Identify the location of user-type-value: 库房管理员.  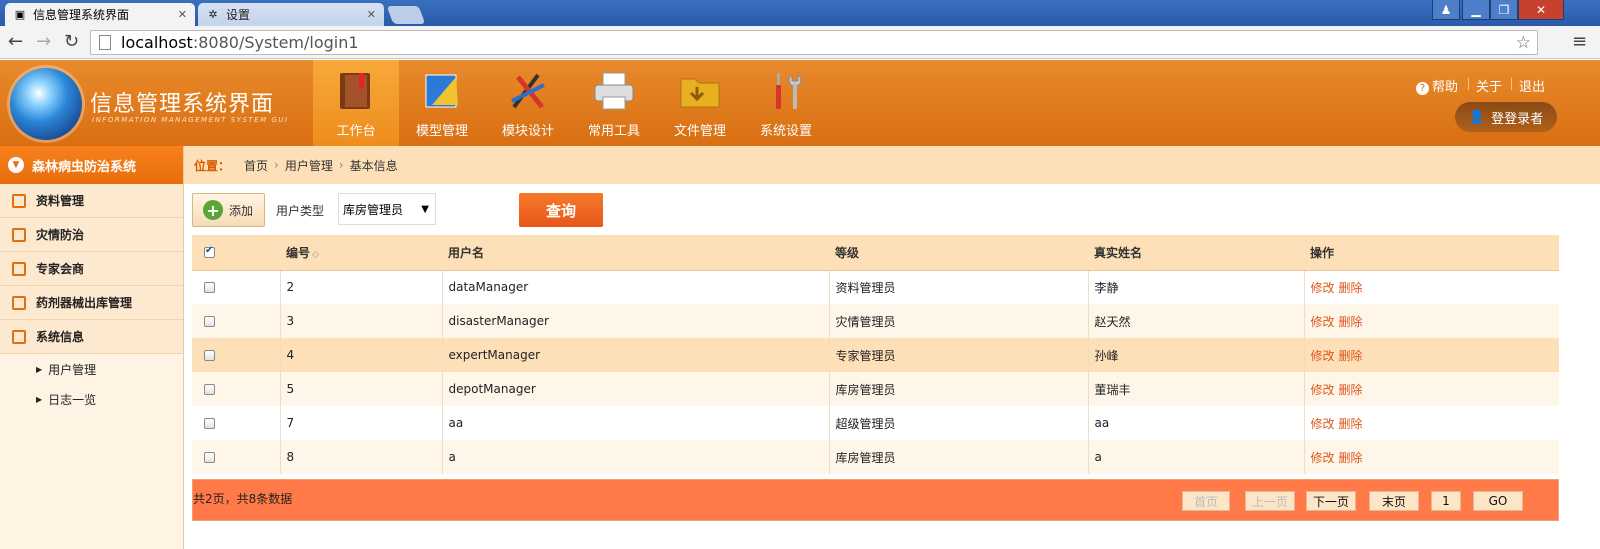
(373, 209).